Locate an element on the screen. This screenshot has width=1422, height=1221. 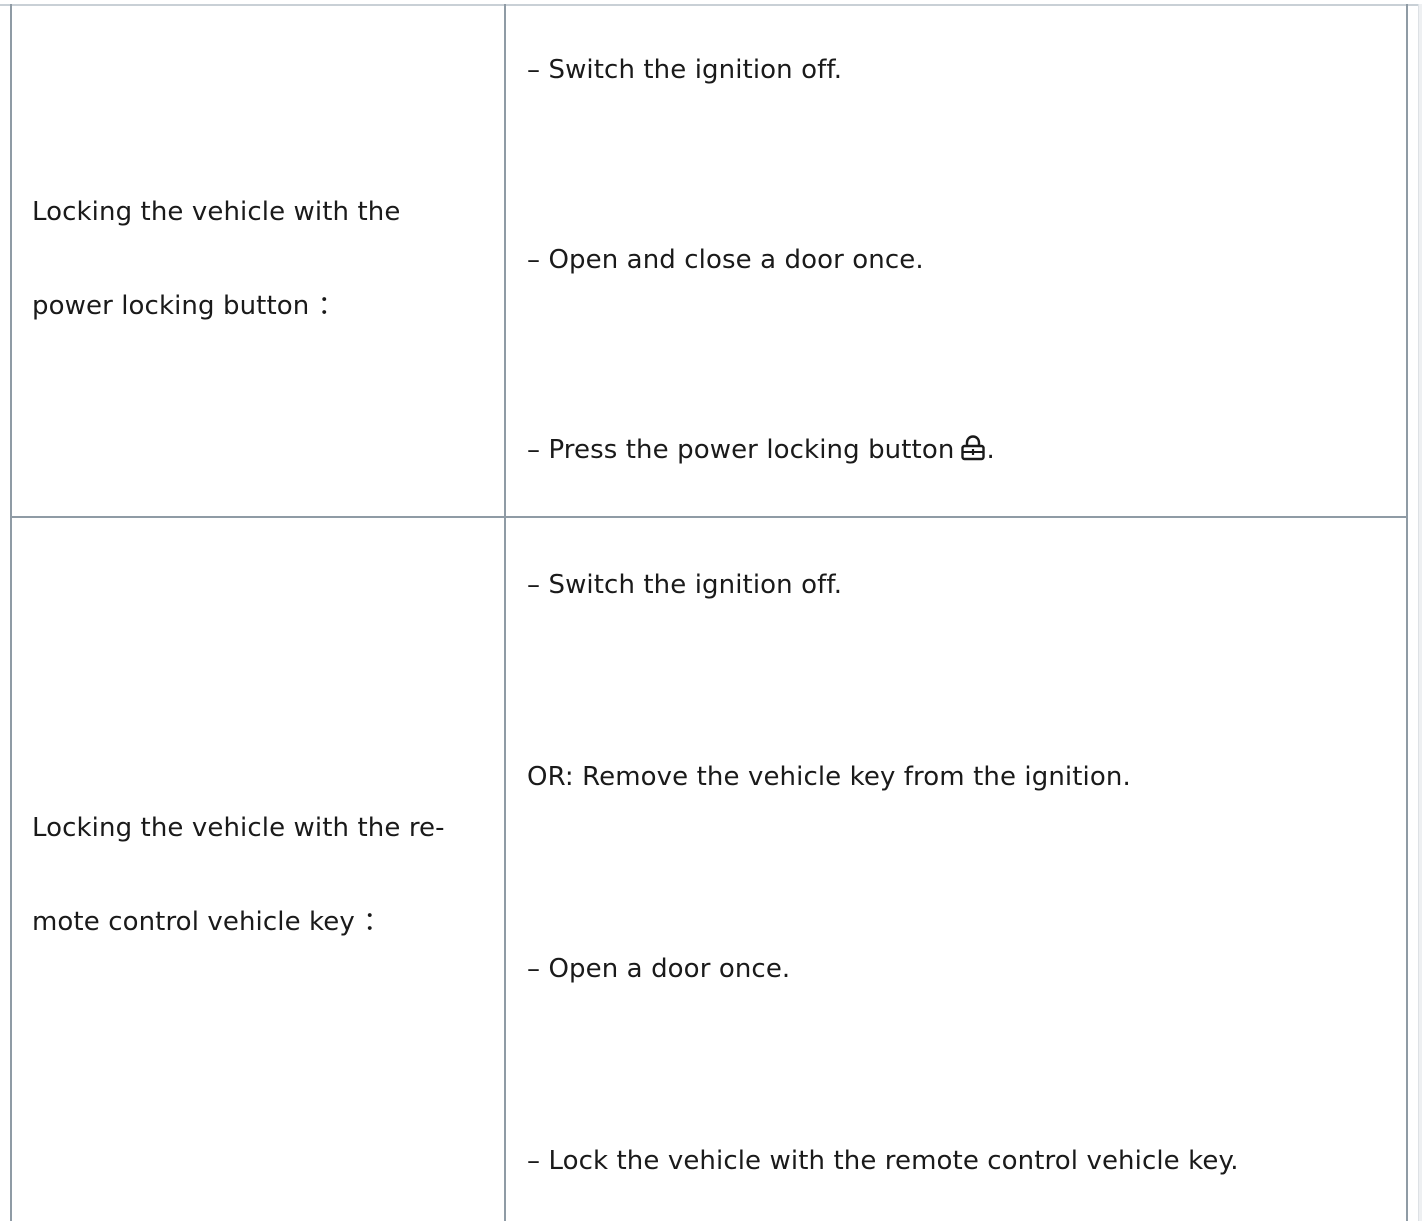
table-column-divider is located at coordinates (505, 612).